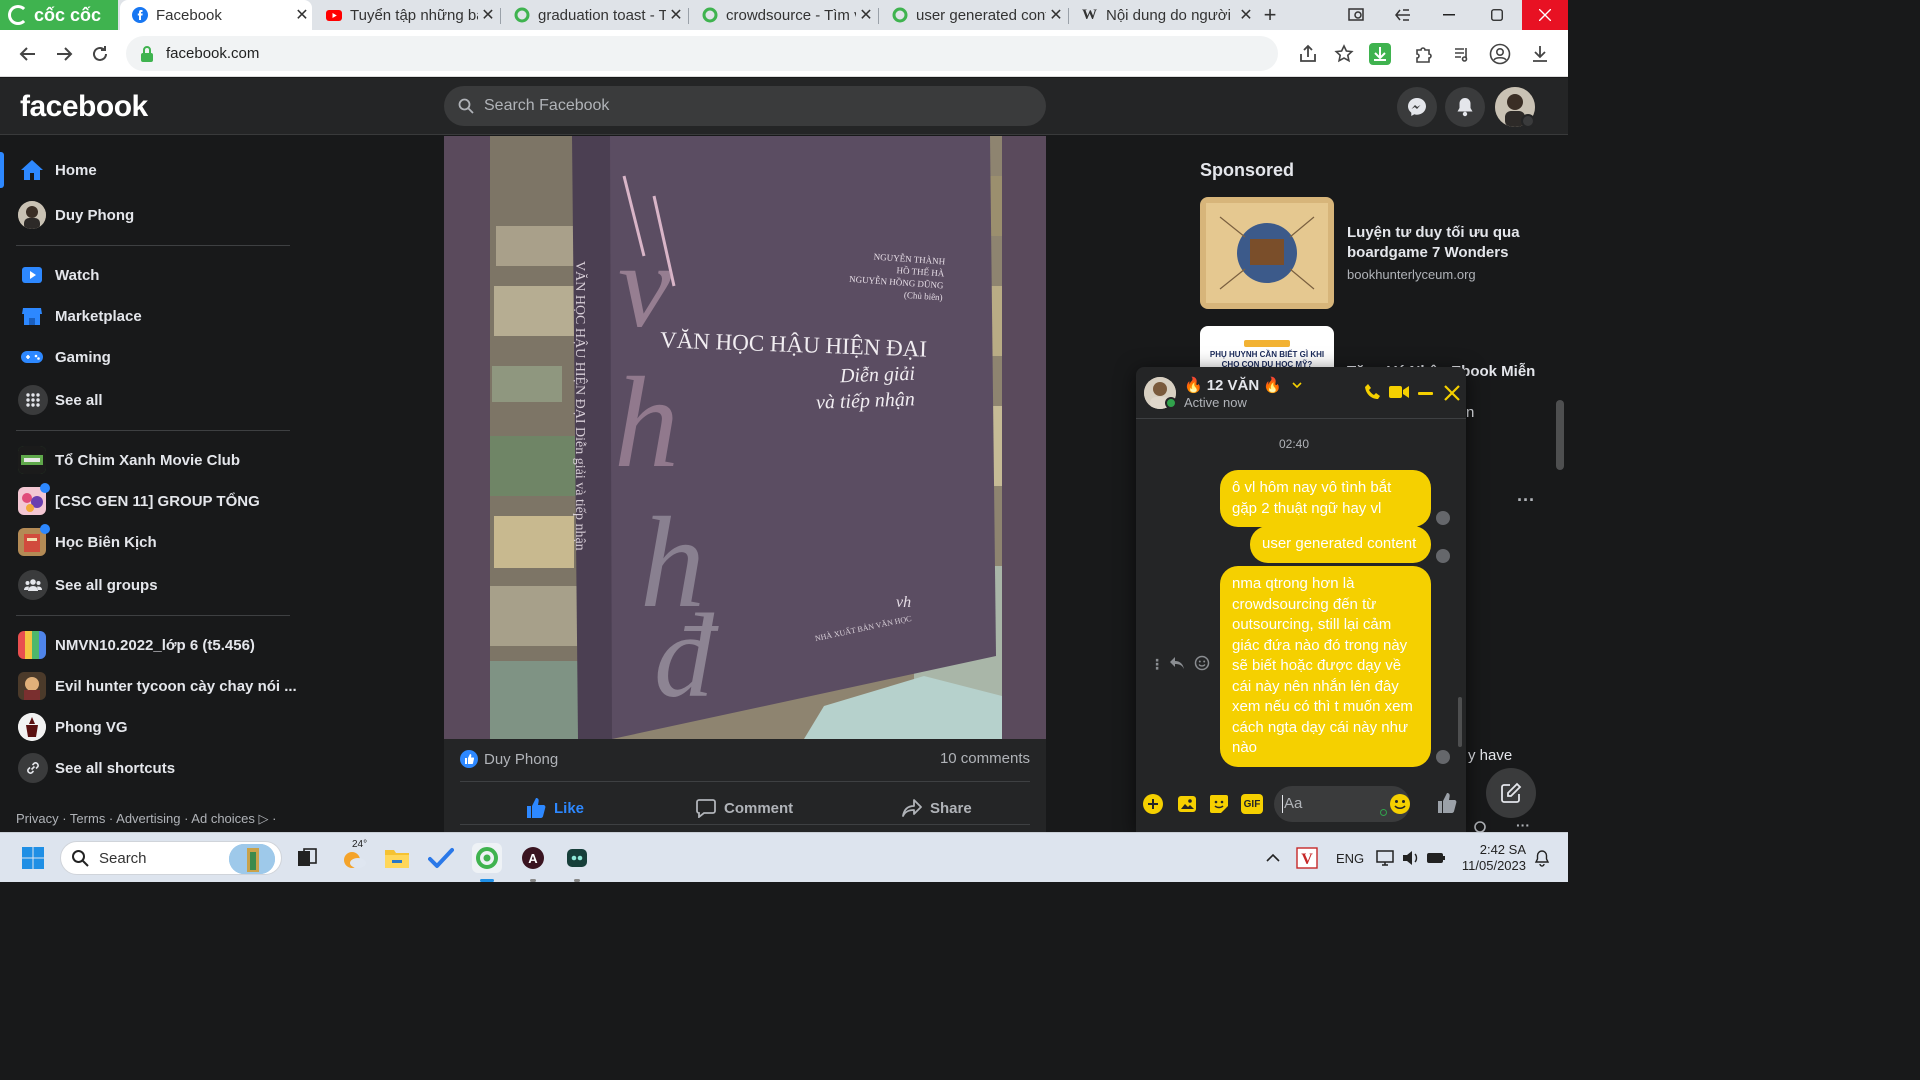  Describe the element at coordinates (1528, 121) in the screenshot. I see `chevron-down-icon` at that location.